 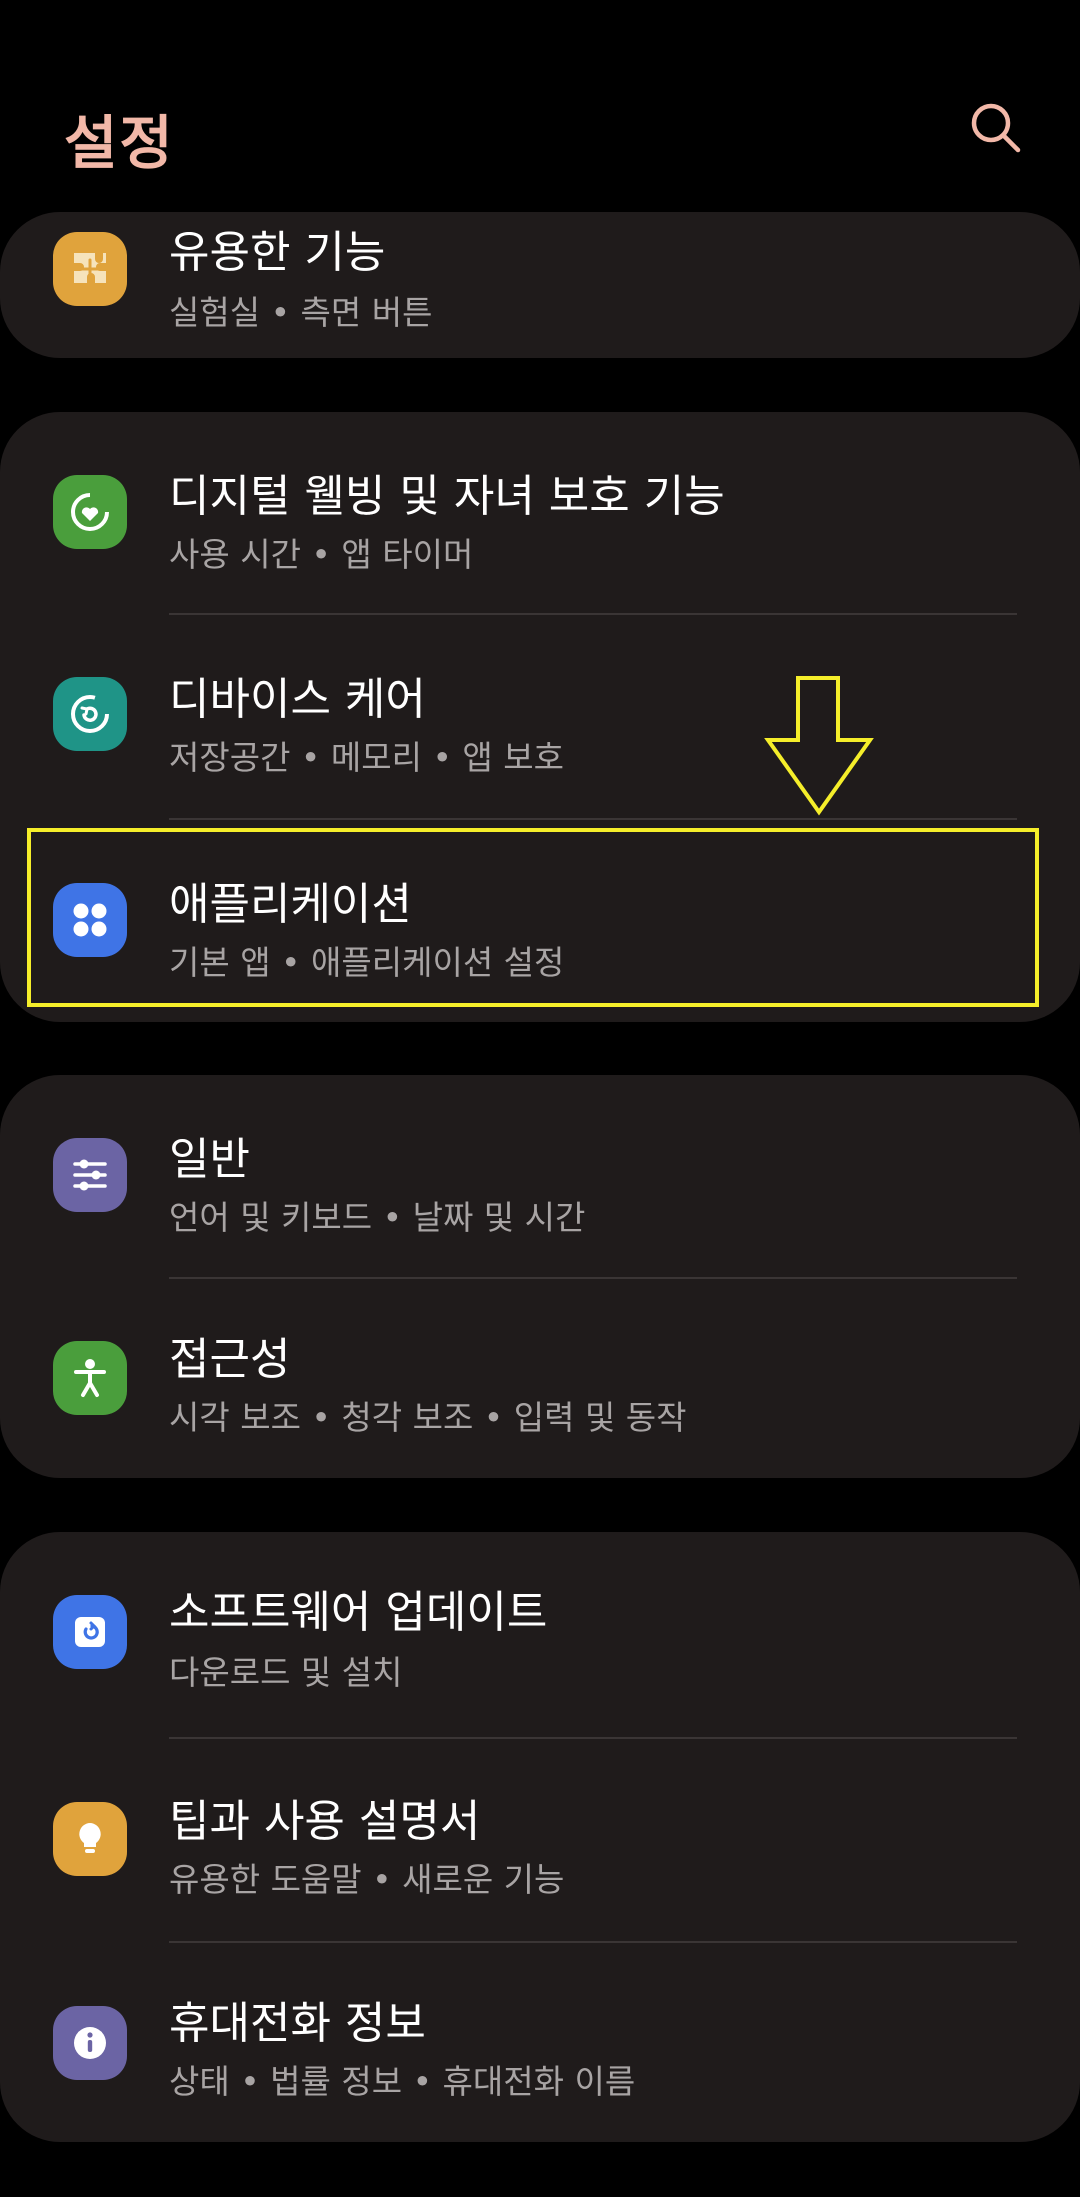 What do you see at coordinates (230, 1359) in the screenshot?
I see `settings-item-title: 접근성` at bounding box center [230, 1359].